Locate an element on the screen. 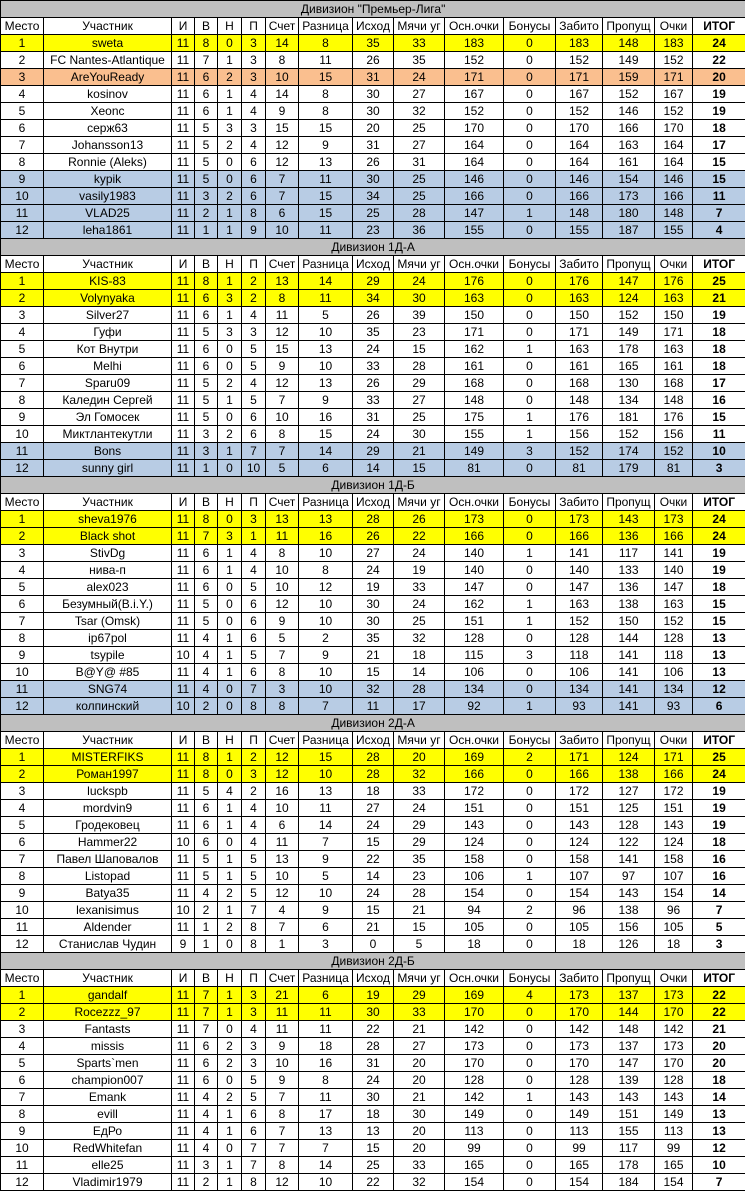  table-cell: 149 is located at coordinates (628, 332).